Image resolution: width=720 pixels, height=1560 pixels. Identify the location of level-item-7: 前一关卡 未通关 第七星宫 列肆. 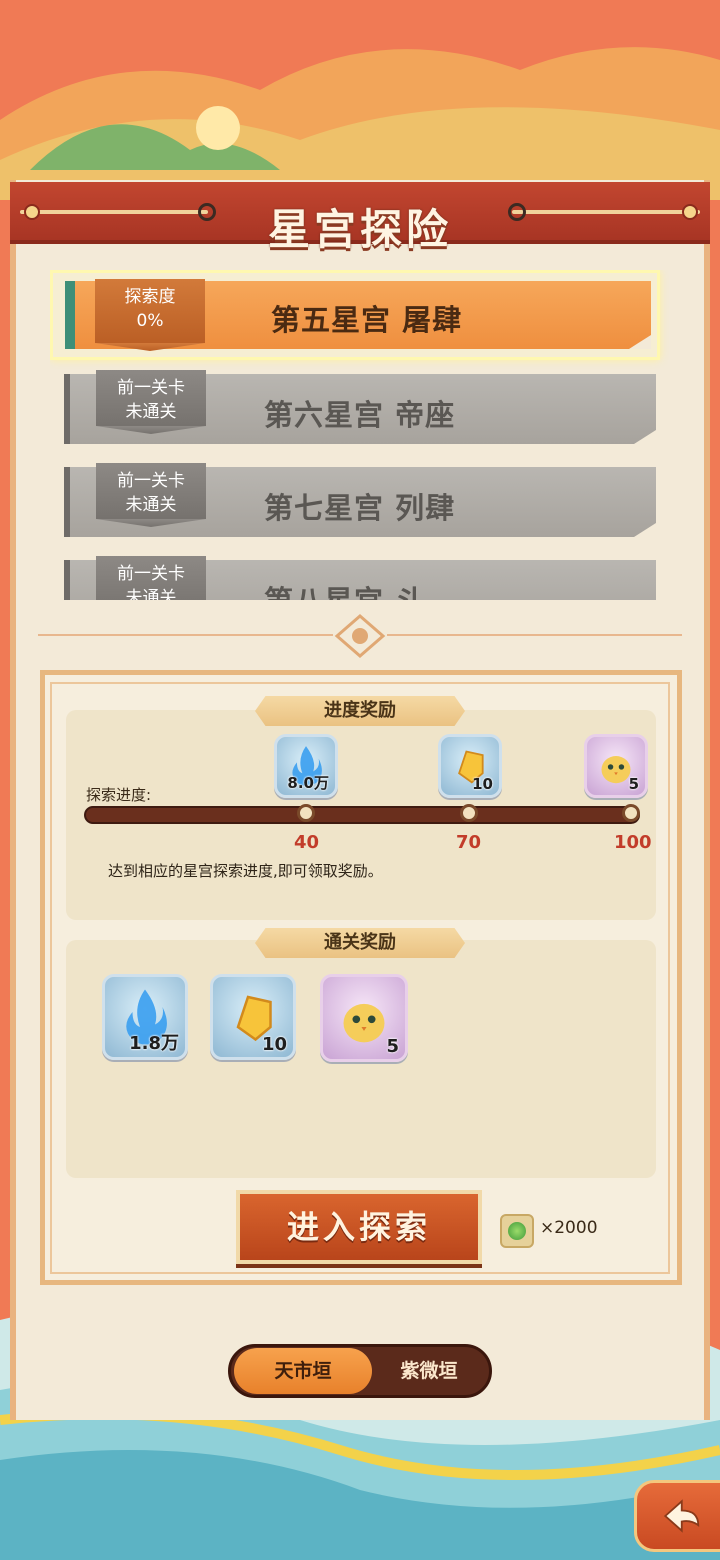
(360, 500).